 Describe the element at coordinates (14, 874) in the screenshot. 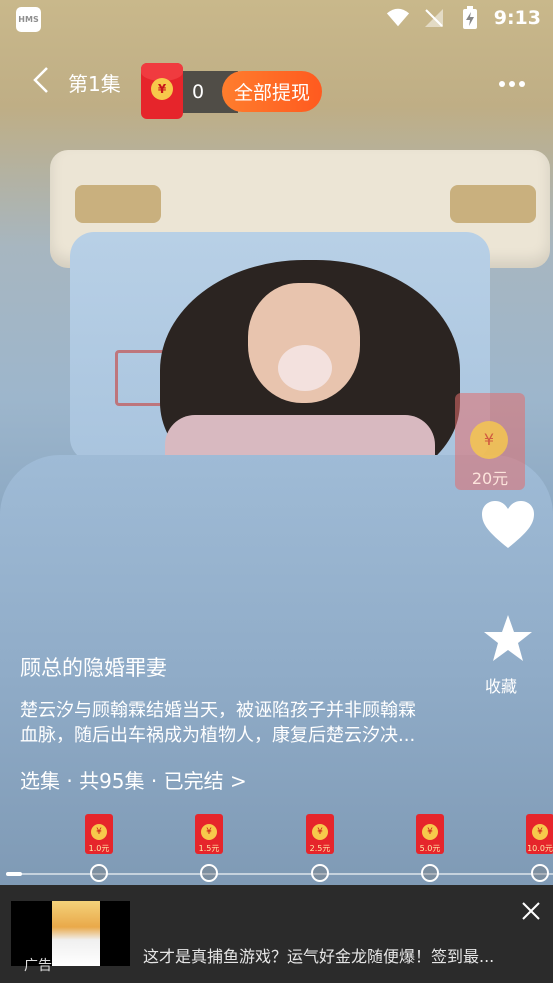

I see `progress-track-fill` at that location.